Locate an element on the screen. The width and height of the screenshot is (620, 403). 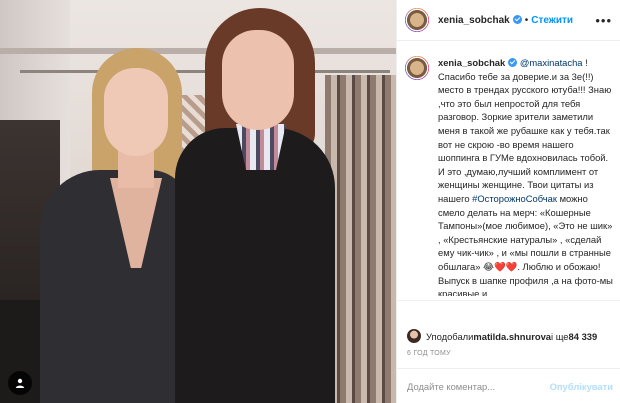
post-header: xenia_sobchak • Стежити ••• is located at coordinates (508, 20).